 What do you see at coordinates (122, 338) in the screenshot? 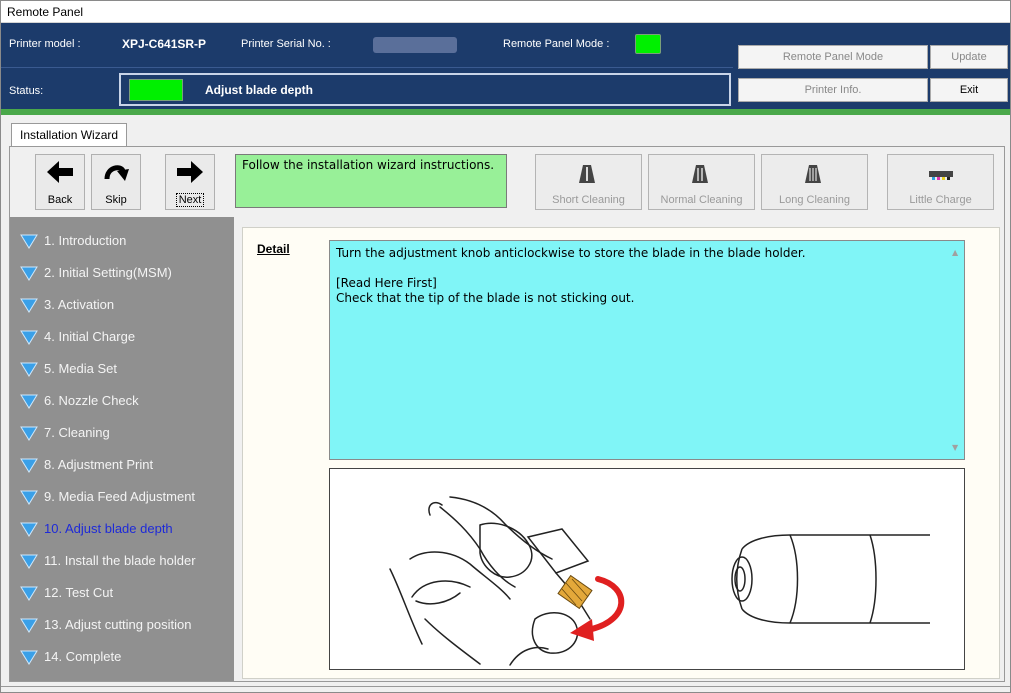
I see `step-item: 4. Initial Charge` at bounding box center [122, 338].